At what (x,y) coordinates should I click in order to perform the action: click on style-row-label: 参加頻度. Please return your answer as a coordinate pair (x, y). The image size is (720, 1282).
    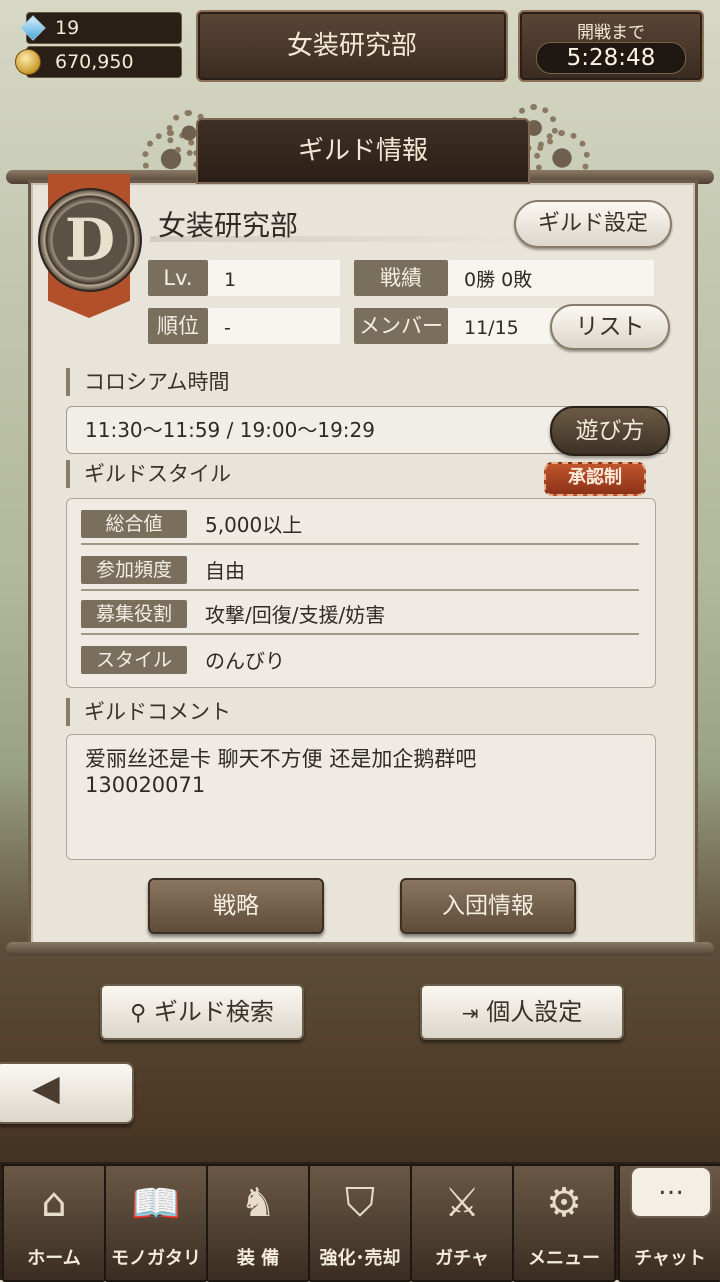
    Looking at the image, I should click on (134, 570).